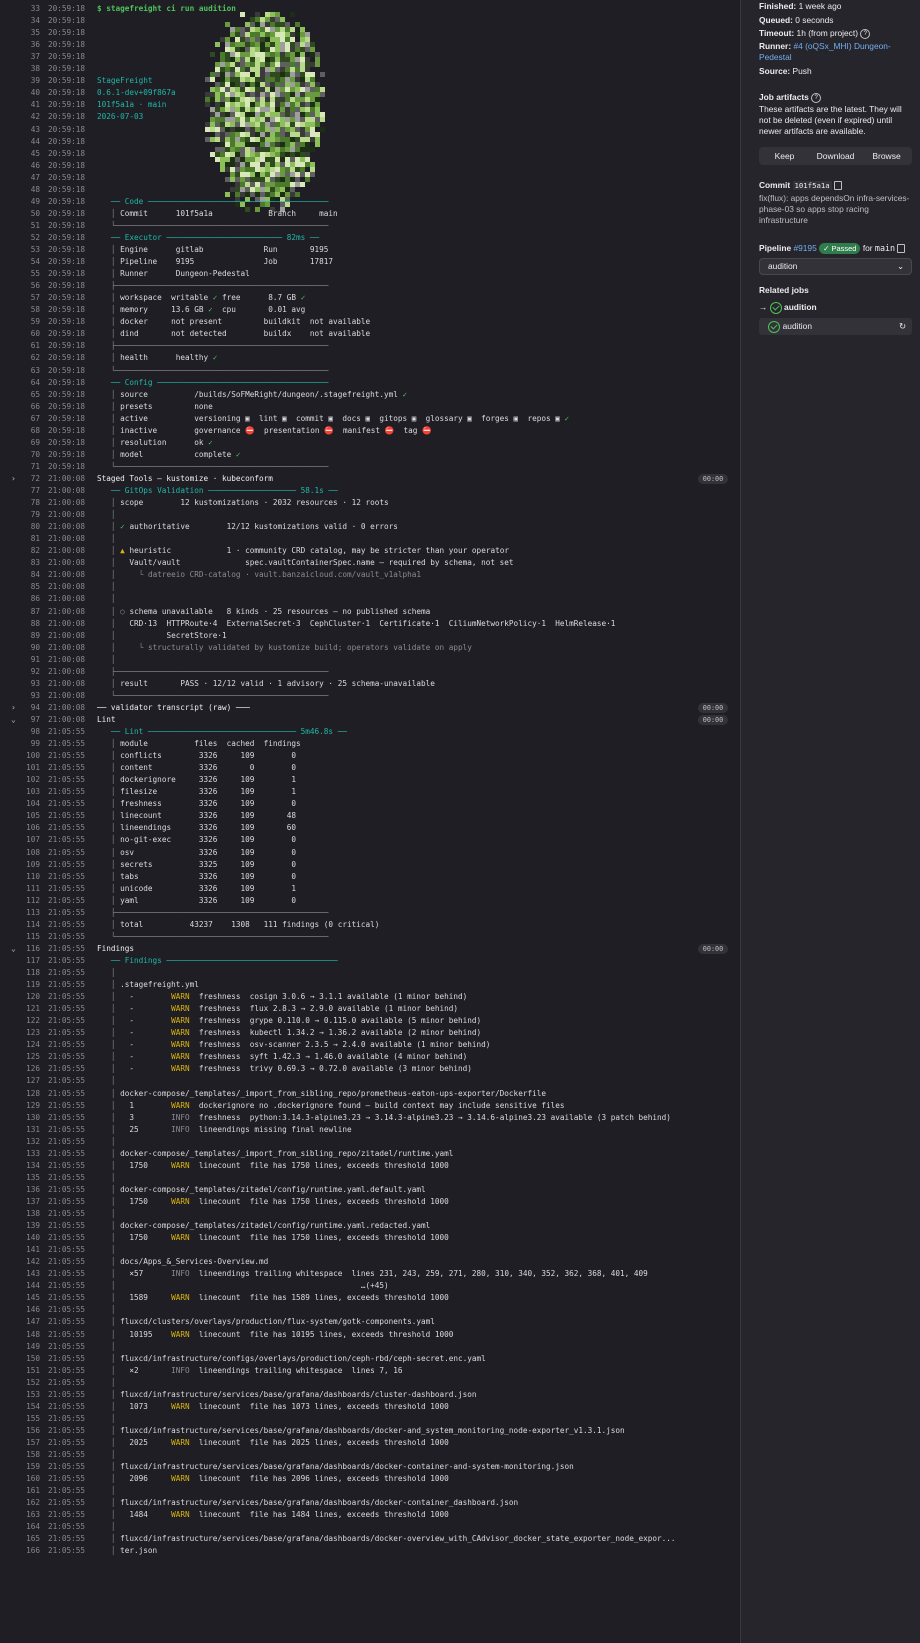 Image resolution: width=920 pixels, height=1643 pixels. What do you see at coordinates (28, 346) in the screenshot?
I see `line-number: 61` at bounding box center [28, 346].